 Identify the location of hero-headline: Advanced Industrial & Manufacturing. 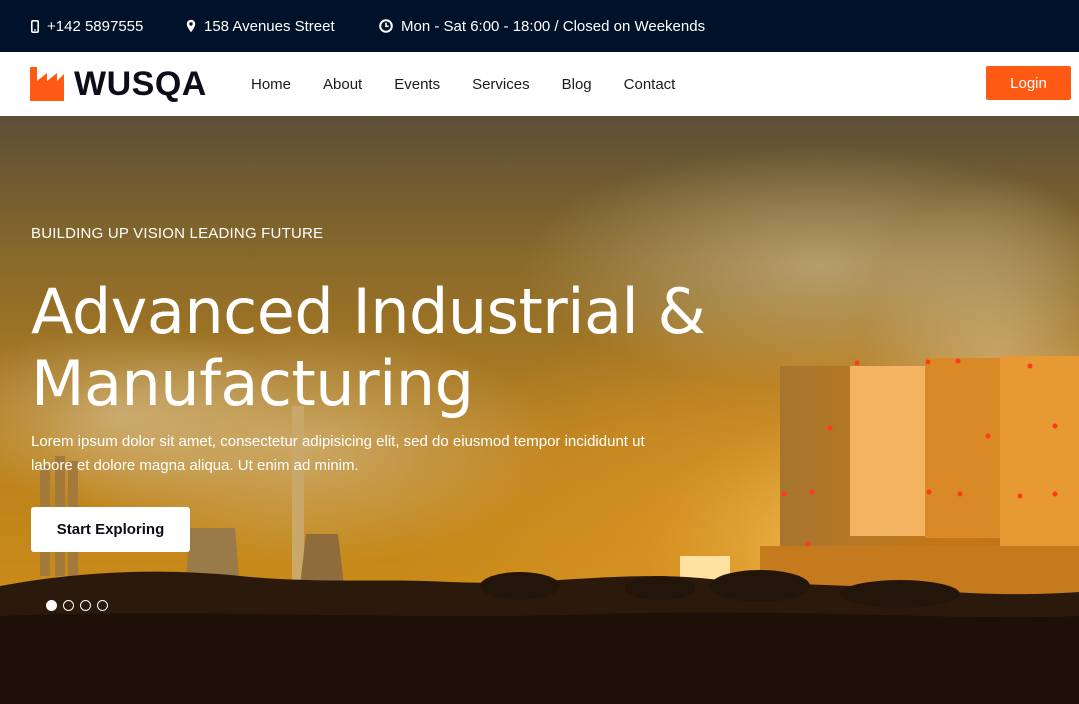
(391, 348).